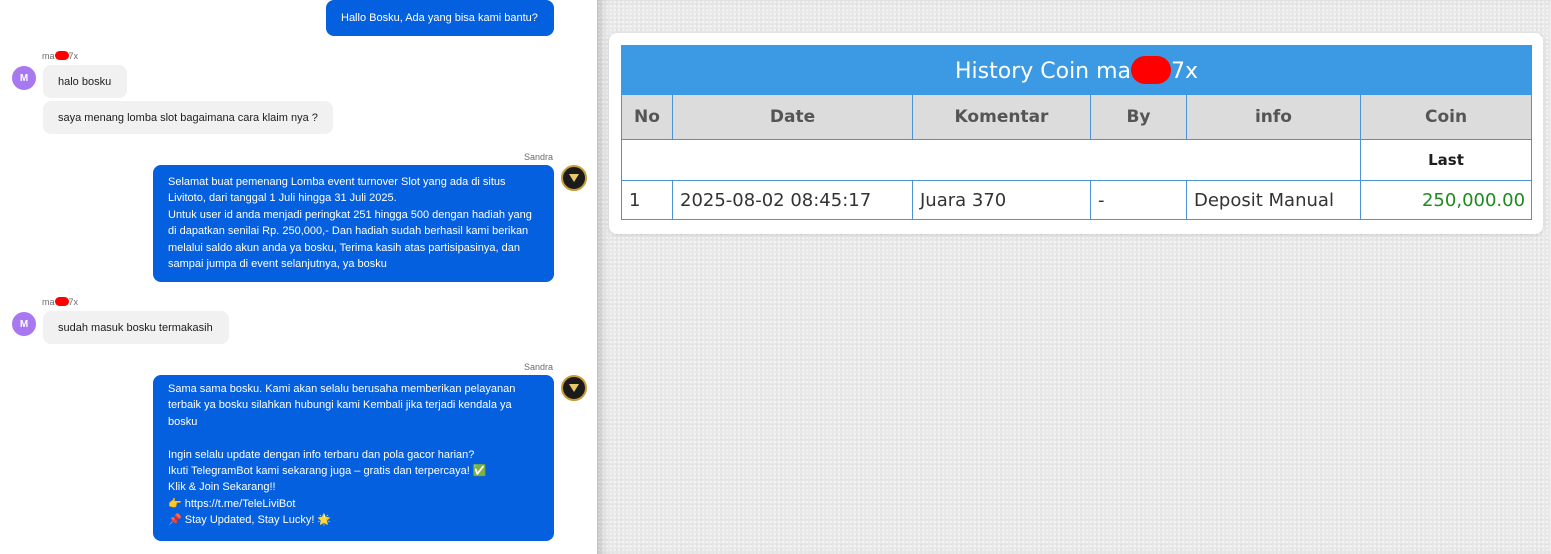 Image resolution: width=1551 pixels, height=554 pixels. Describe the element at coordinates (136, 327) in the screenshot. I see `chat-message-incoming: sudah masuk bosku termakasih` at that location.